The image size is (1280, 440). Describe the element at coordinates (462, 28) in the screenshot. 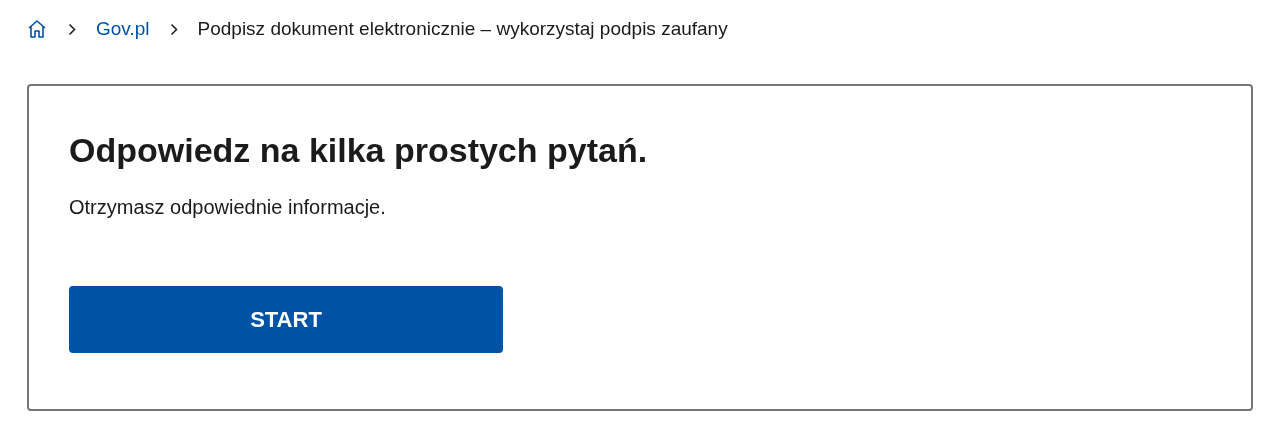

I see `breadcrumb-current: Podpisz dokument elektronicznie – wykorzystaj podpis zaufany` at that location.